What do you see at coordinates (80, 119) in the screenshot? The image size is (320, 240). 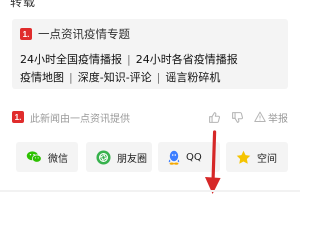 I see `source-attribution: 此新闻由一点资讯提供` at bounding box center [80, 119].